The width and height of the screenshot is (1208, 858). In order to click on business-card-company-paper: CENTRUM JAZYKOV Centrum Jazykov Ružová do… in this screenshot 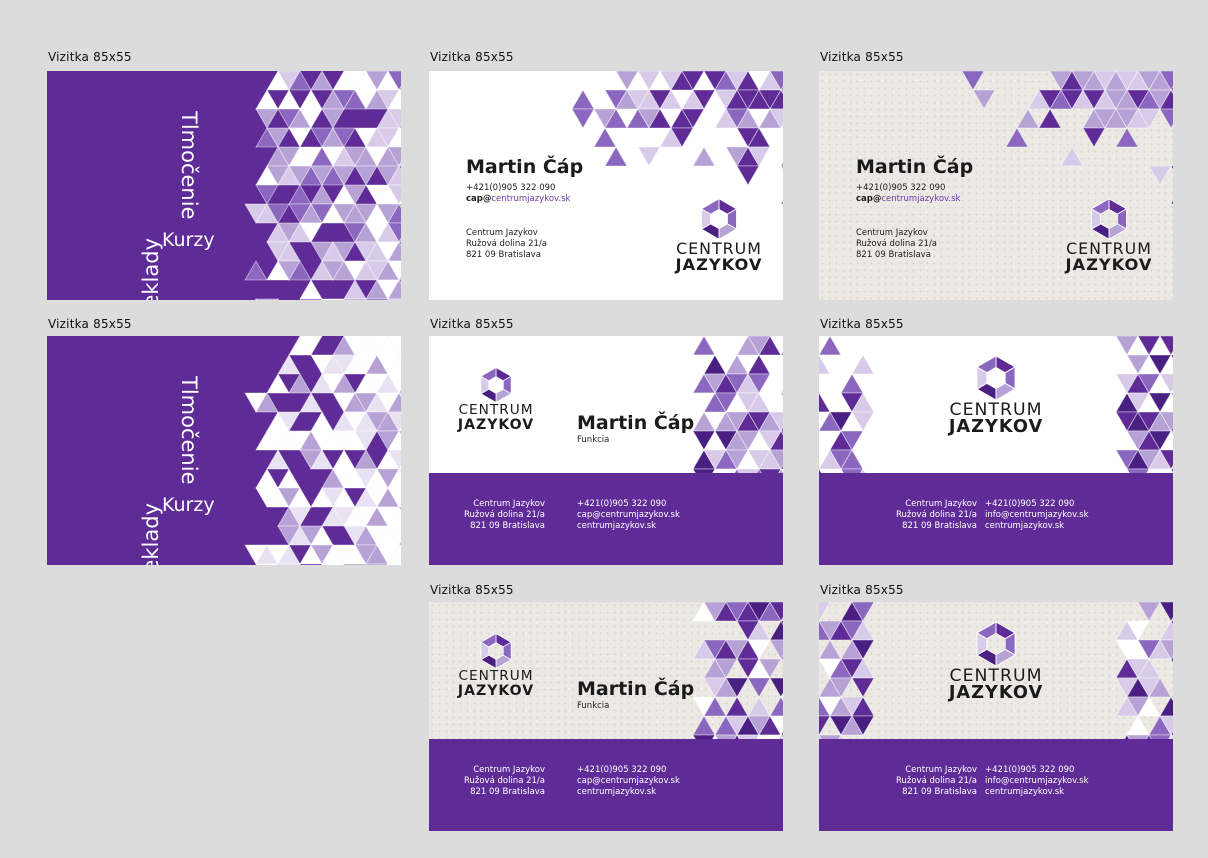, I will do `click(996, 716)`.